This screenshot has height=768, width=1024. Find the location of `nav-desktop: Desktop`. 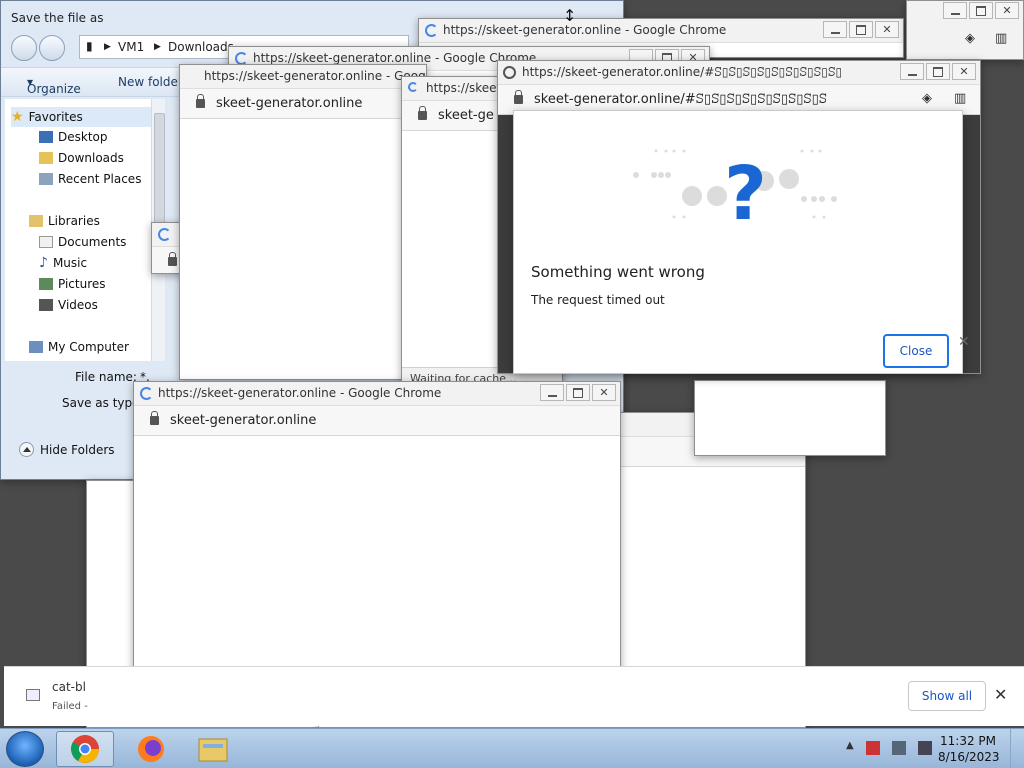

nav-desktop: Desktop is located at coordinates (73, 137).